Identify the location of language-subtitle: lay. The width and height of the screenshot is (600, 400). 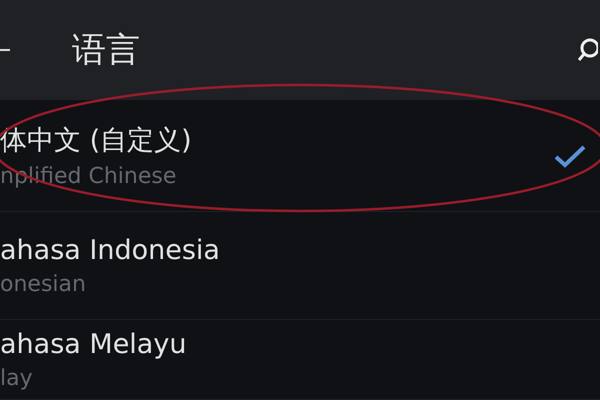
(16, 378).